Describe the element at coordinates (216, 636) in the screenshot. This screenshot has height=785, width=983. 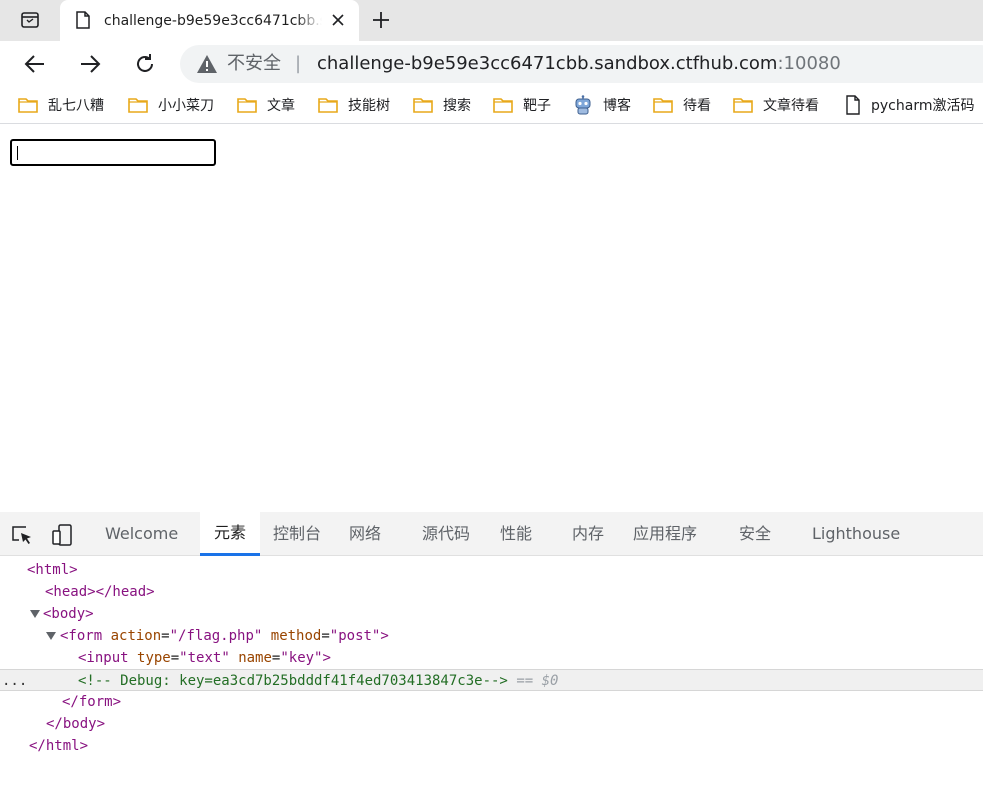
I see `dom-attr-value: "/flag.php"` at that location.